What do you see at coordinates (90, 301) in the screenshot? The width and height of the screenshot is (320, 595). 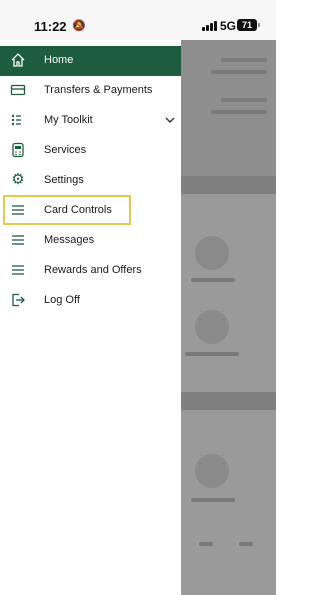 I see `menu-item-log-off: Log Off` at bounding box center [90, 301].